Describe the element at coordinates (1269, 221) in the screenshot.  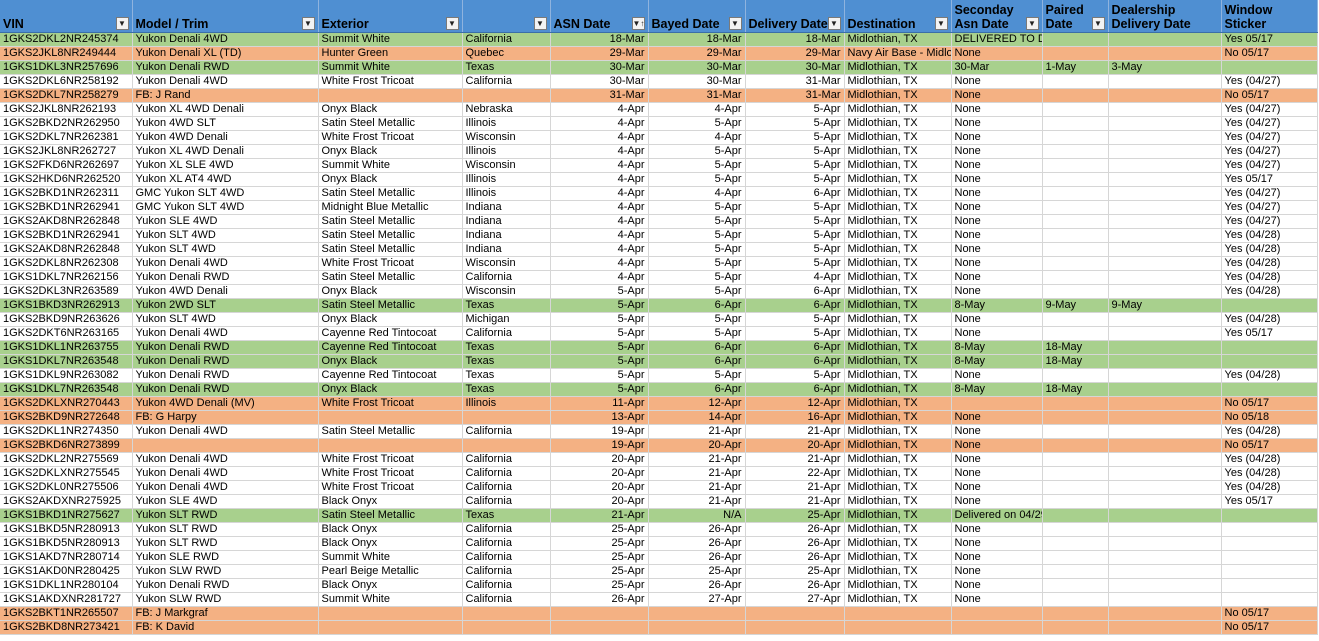
I see `cell-window-sticker: Yes (04/27)` at that location.